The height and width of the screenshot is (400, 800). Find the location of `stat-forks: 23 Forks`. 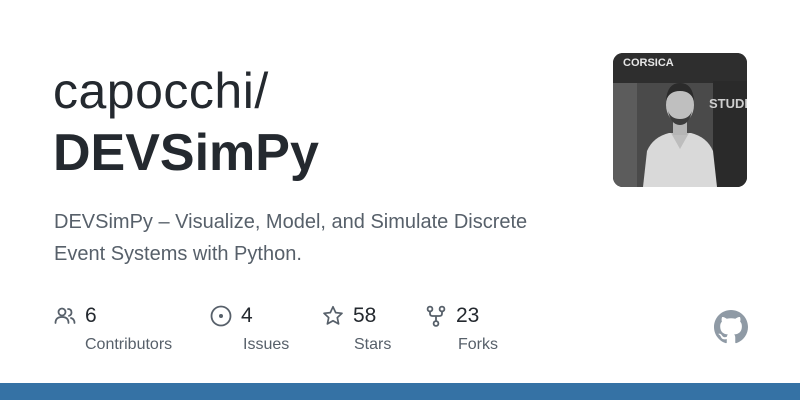

stat-forks: 23 Forks is located at coordinates (461, 329).